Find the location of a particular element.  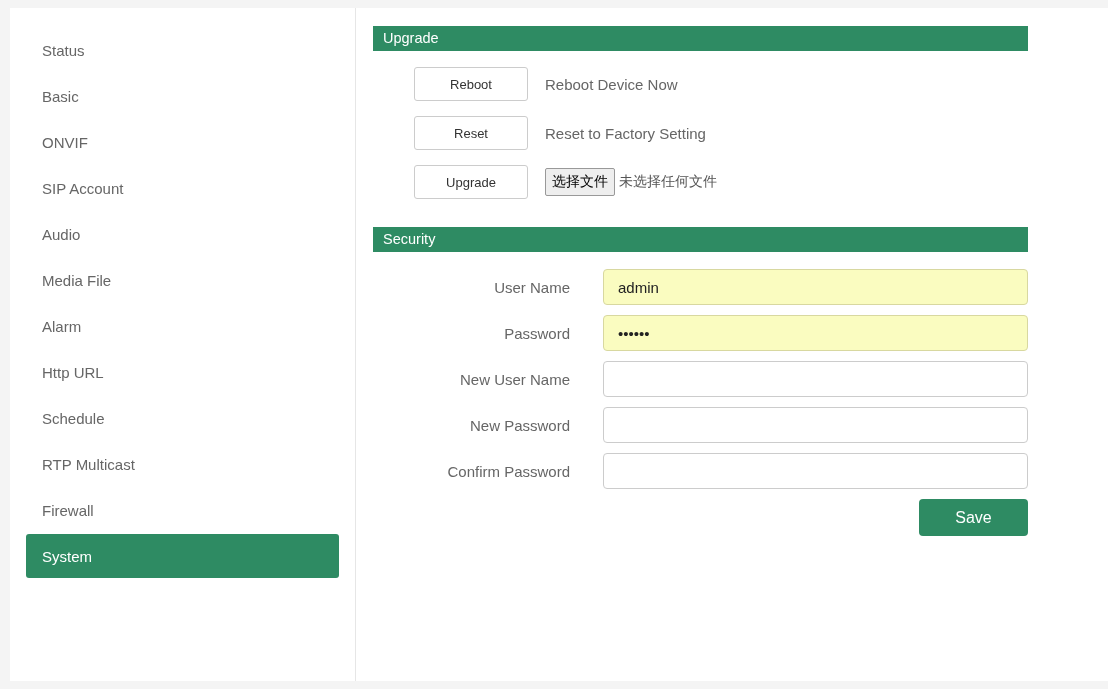

upgrade-button: Upgrade is located at coordinates (471, 182).